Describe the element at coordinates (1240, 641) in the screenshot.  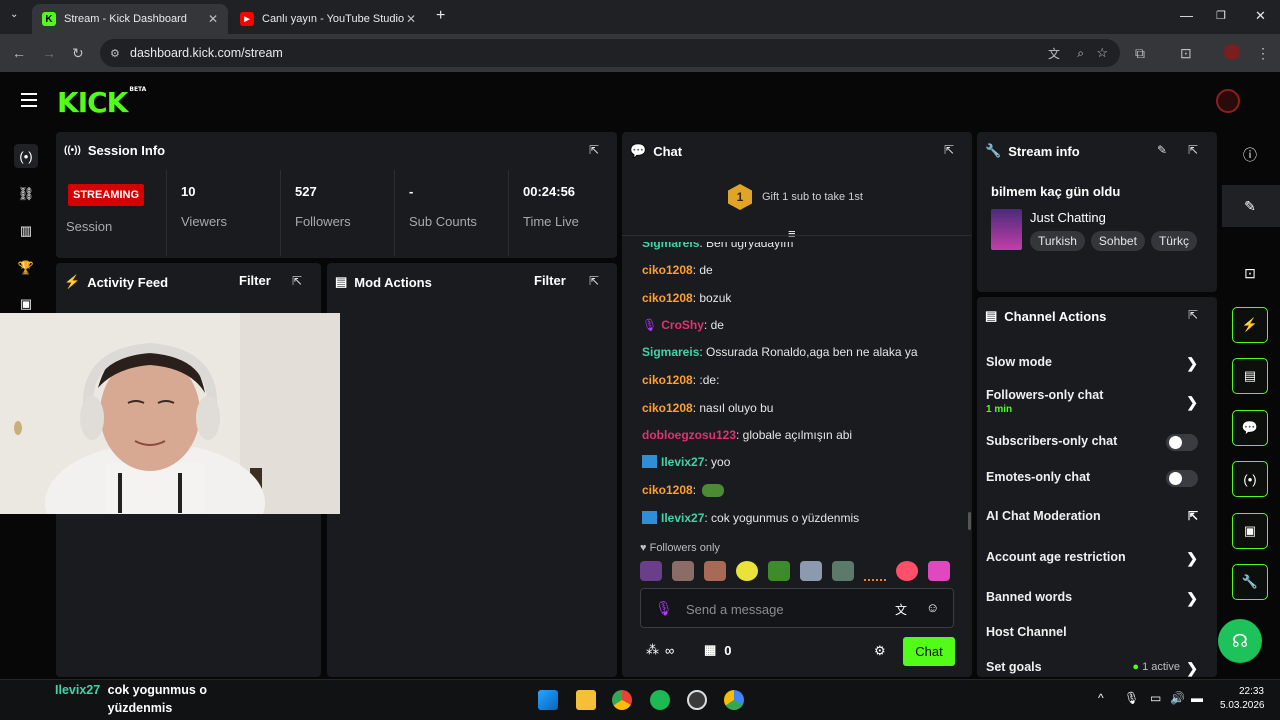
I see `support-headset-icon: ☊` at that location.